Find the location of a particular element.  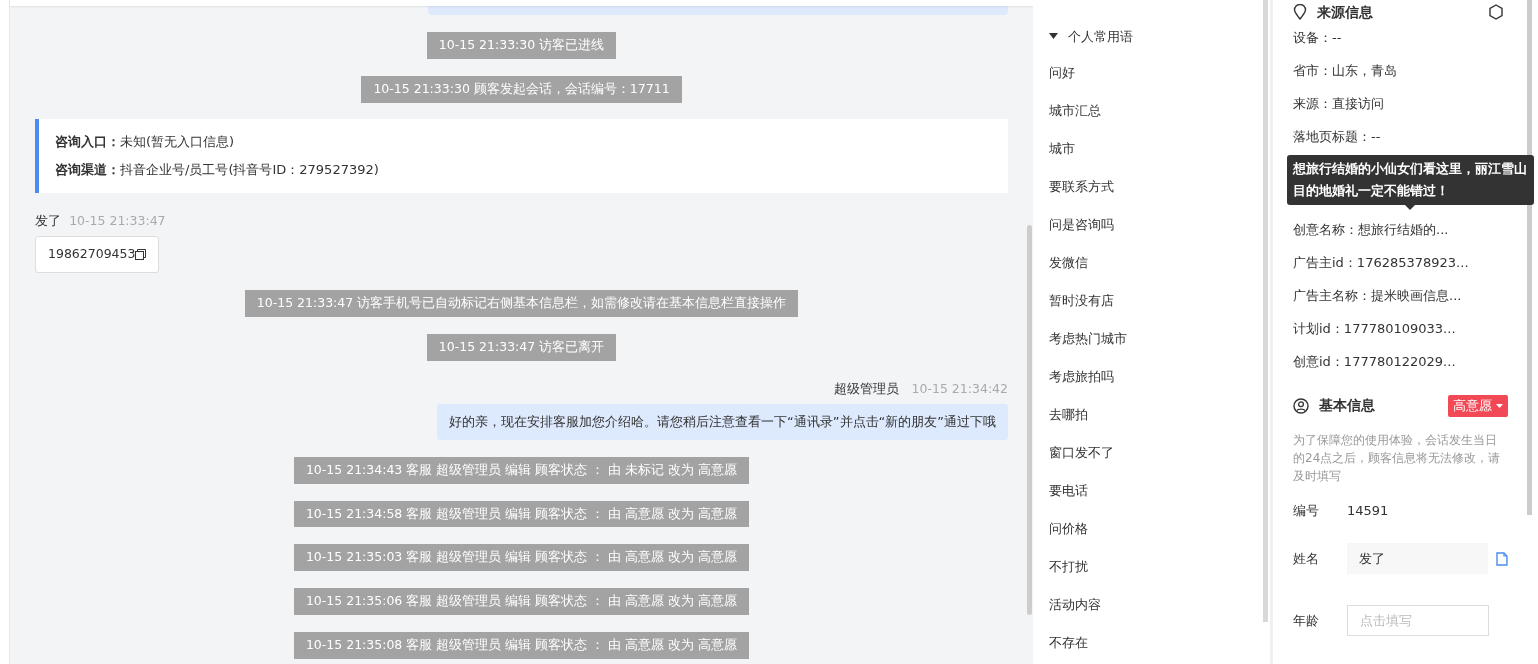

section-title: 来源信息 is located at coordinates (1345, 12).